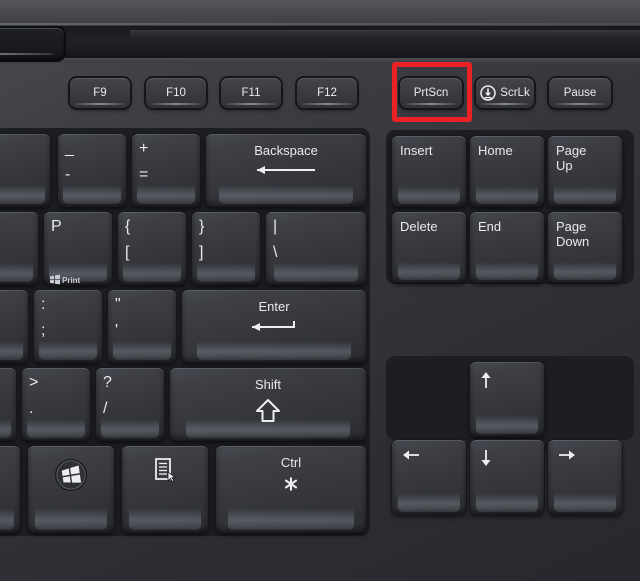 This screenshot has height=581, width=640. What do you see at coordinates (56, 226) in the screenshot?
I see `key-upper-legend: P` at bounding box center [56, 226].